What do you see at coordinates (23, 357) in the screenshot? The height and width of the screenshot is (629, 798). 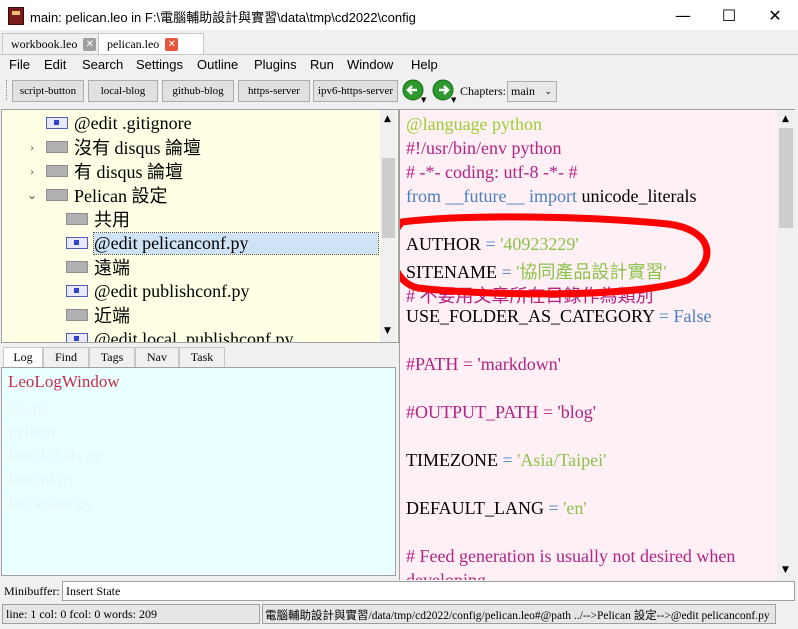 I see `tab-log: Log` at bounding box center [23, 357].